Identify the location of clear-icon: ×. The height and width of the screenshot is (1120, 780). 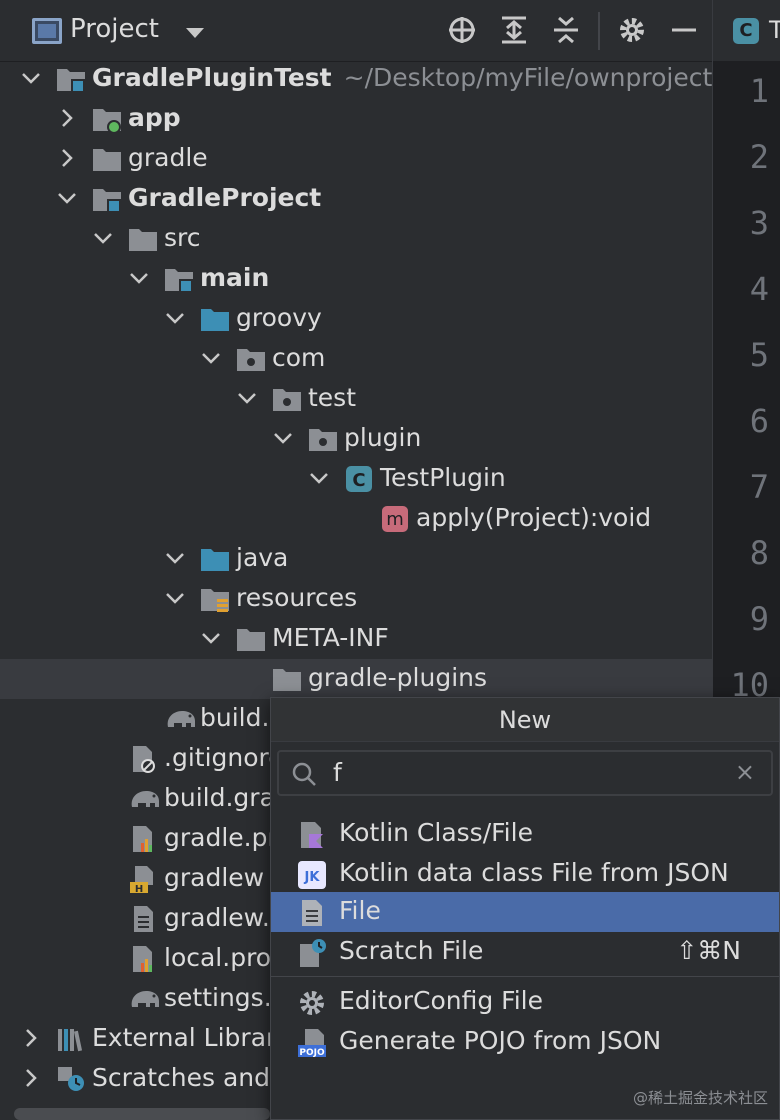
(745, 772).